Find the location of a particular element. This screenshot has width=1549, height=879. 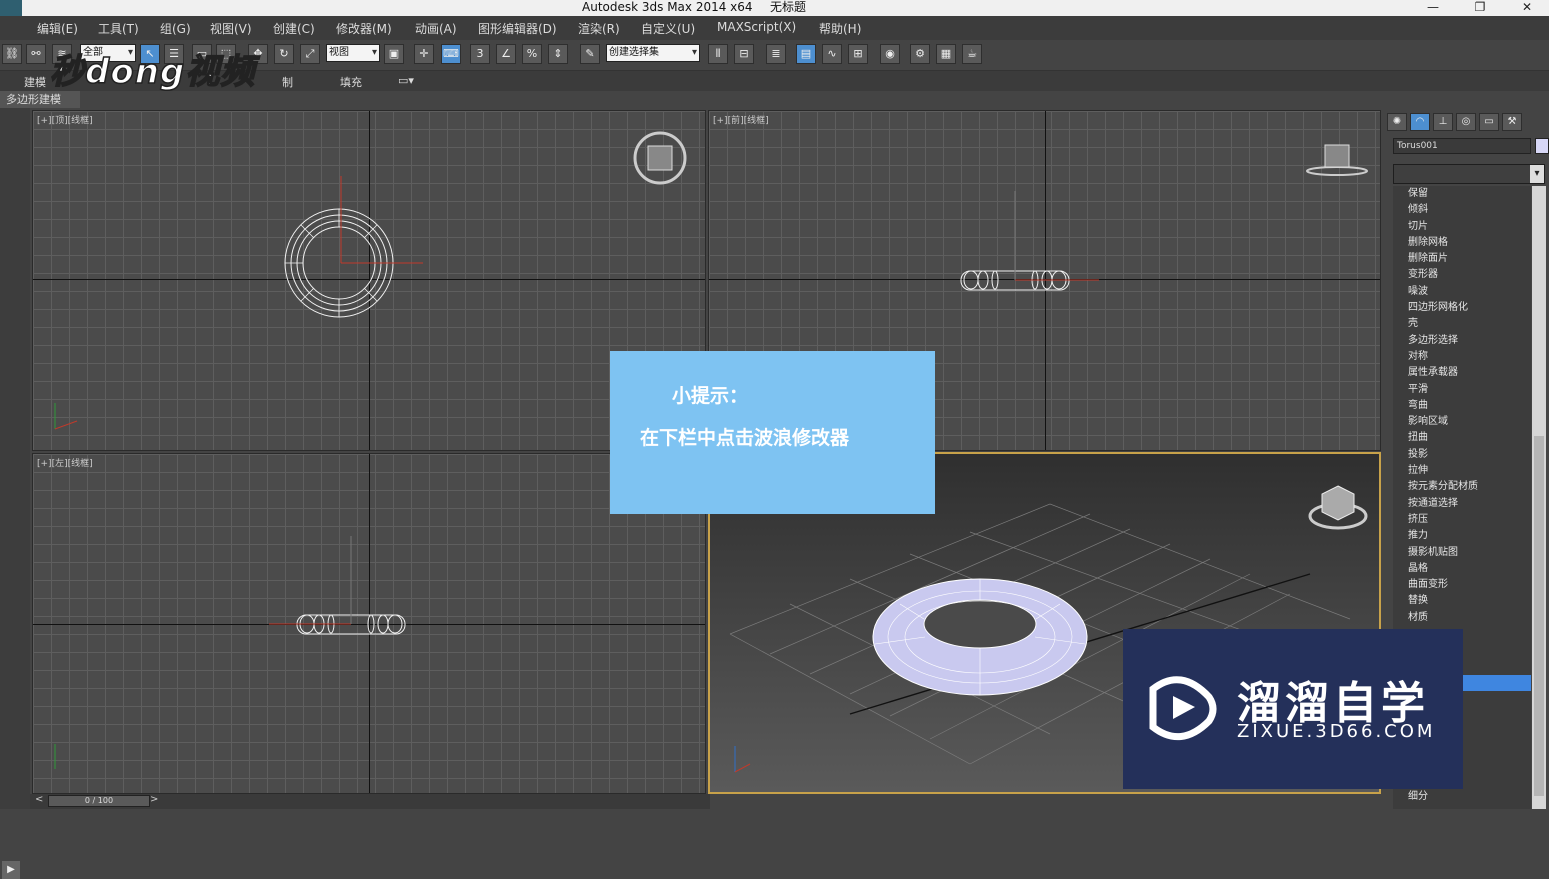

modifier-list-item: 变形器 is located at coordinates (1462, 275).